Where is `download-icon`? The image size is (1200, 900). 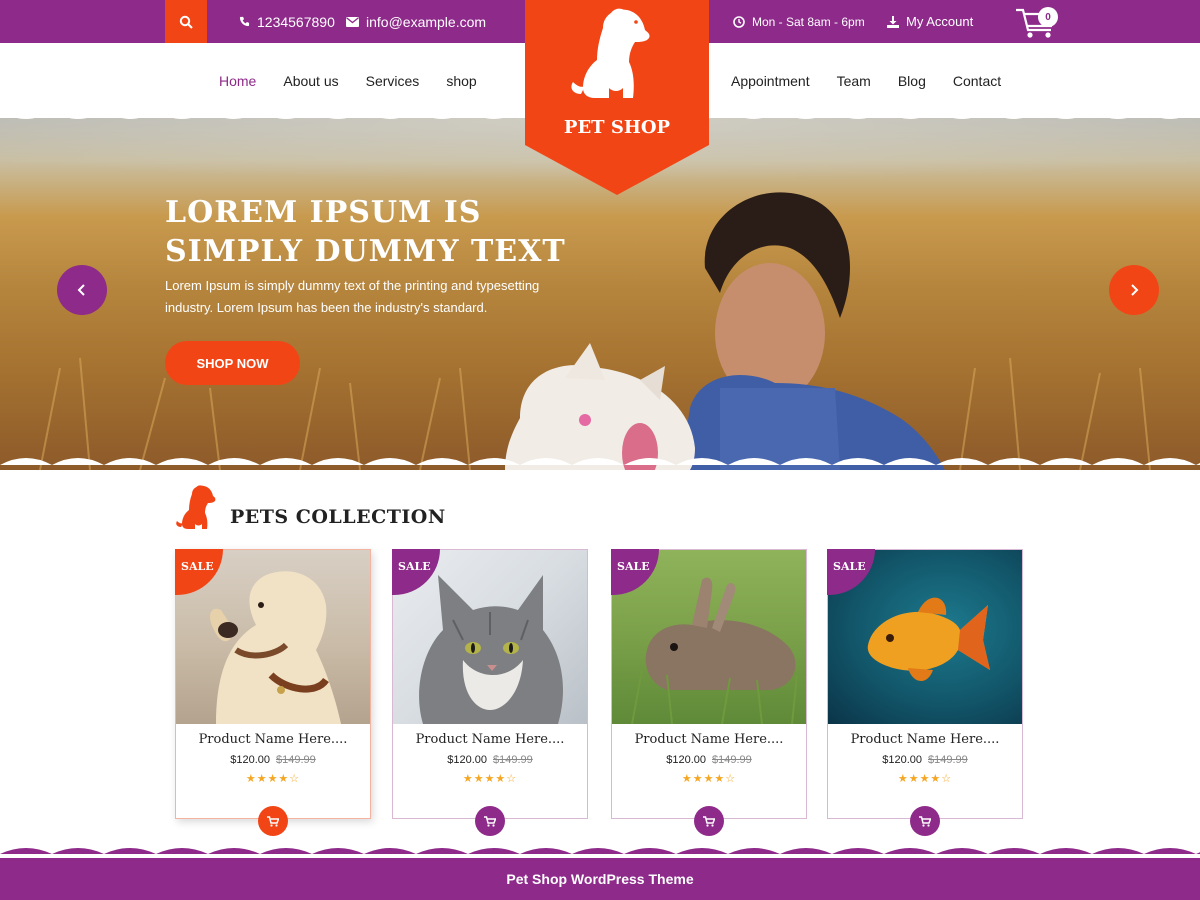 download-icon is located at coordinates (893, 21).